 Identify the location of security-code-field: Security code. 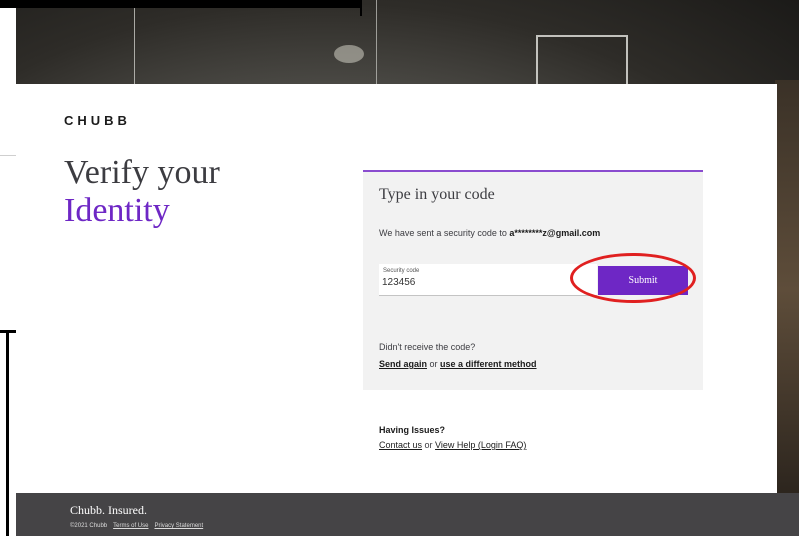
(488, 280).